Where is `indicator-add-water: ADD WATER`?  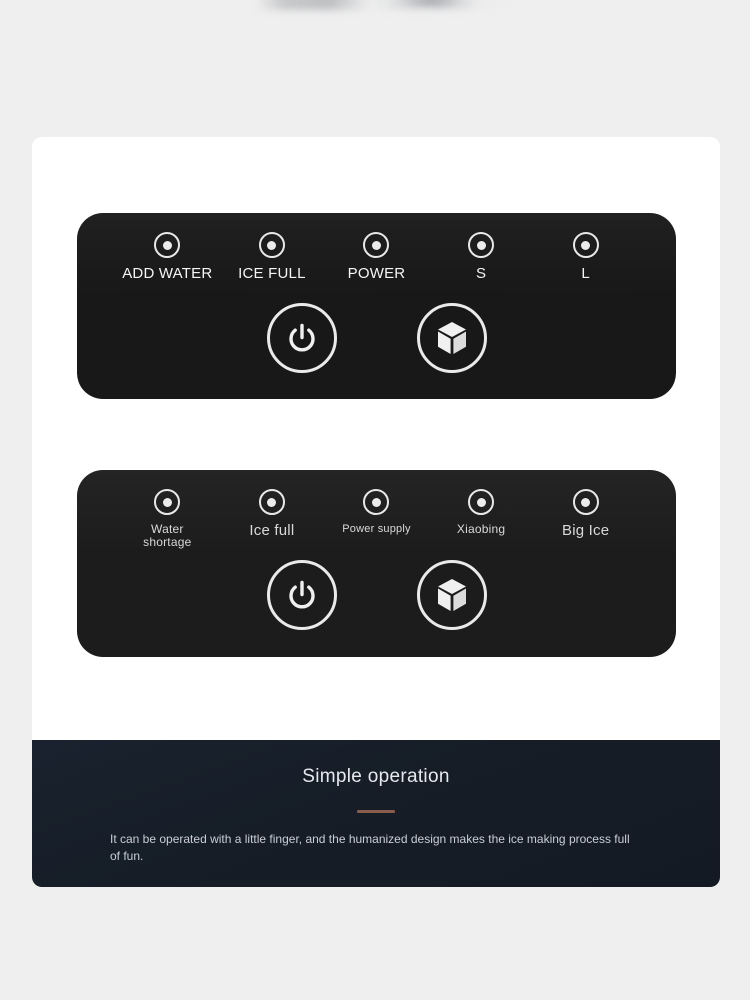
indicator-add-water: ADD WATER is located at coordinates (167, 257).